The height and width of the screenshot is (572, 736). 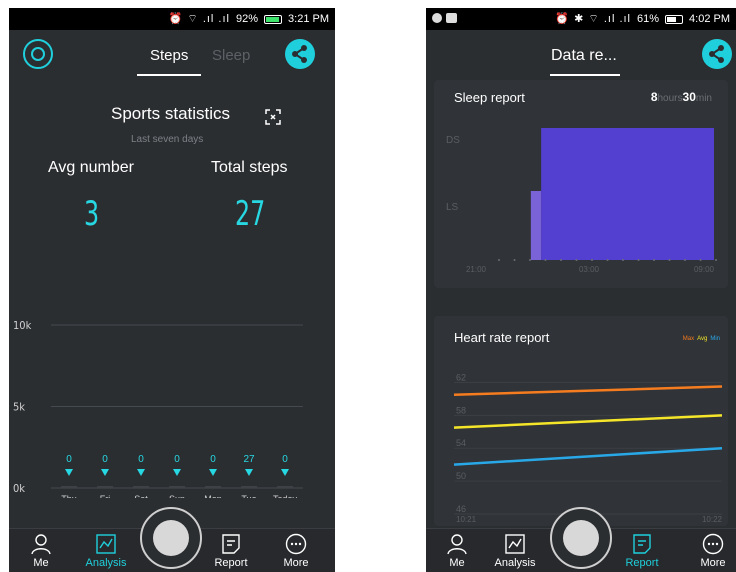 I want to click on x-tick-label: Tue, so click(x=248, y=496).